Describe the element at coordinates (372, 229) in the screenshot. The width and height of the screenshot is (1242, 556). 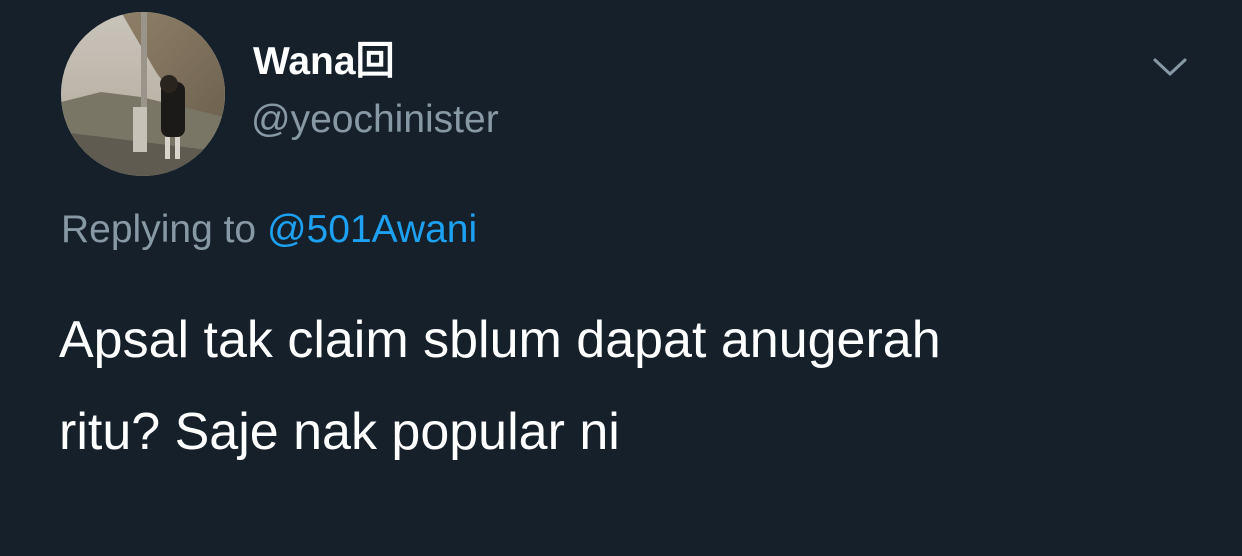
I see `reply-target-link: @501Awani` at that location.